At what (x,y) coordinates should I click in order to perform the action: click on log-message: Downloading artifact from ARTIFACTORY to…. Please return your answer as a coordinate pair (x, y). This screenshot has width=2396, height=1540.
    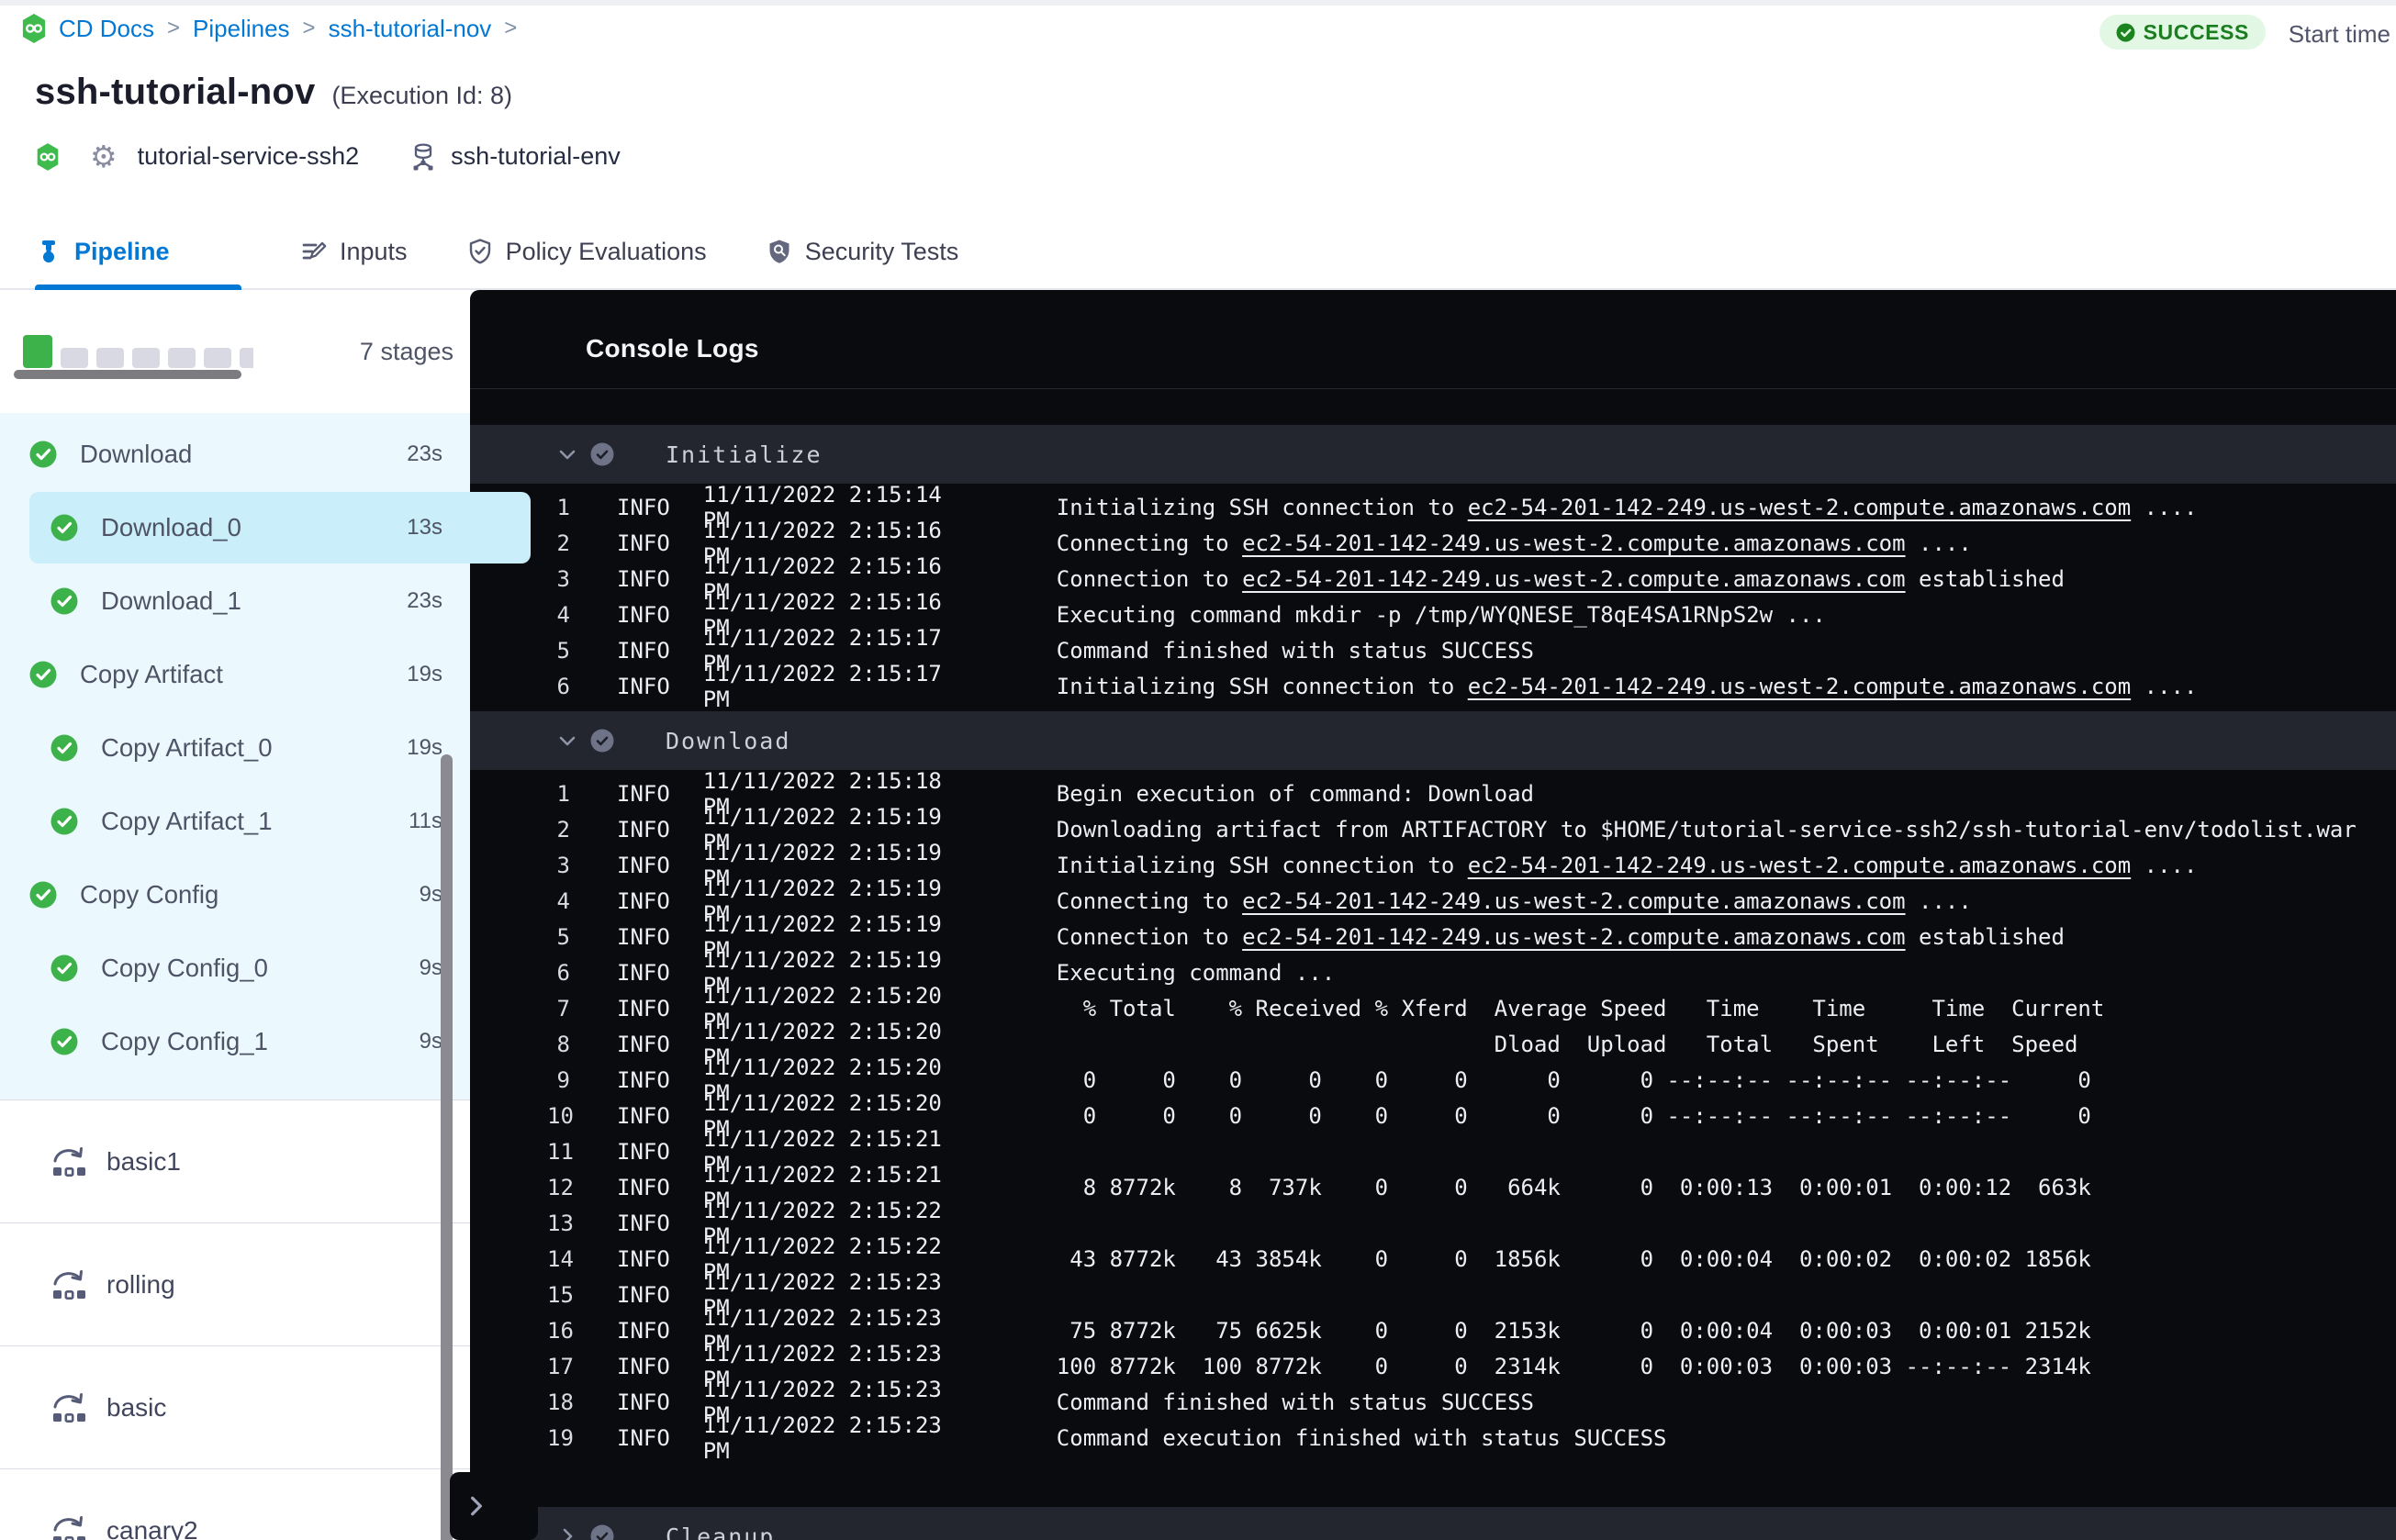
    Looking at the image, I should click on (1707, 829).